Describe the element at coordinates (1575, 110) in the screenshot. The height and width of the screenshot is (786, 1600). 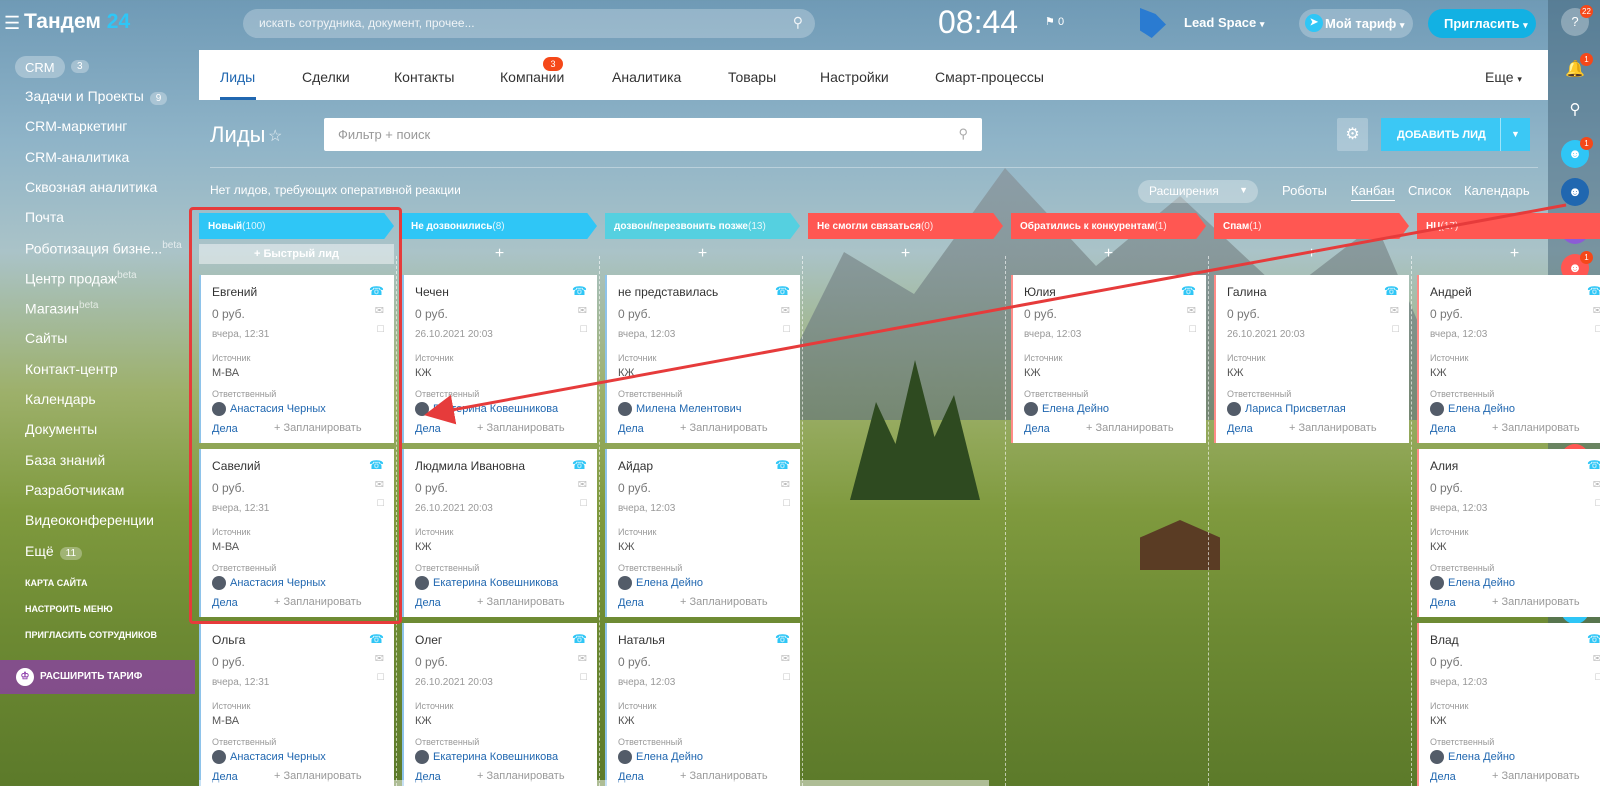
I see `search-icon: ⚲` at that location.